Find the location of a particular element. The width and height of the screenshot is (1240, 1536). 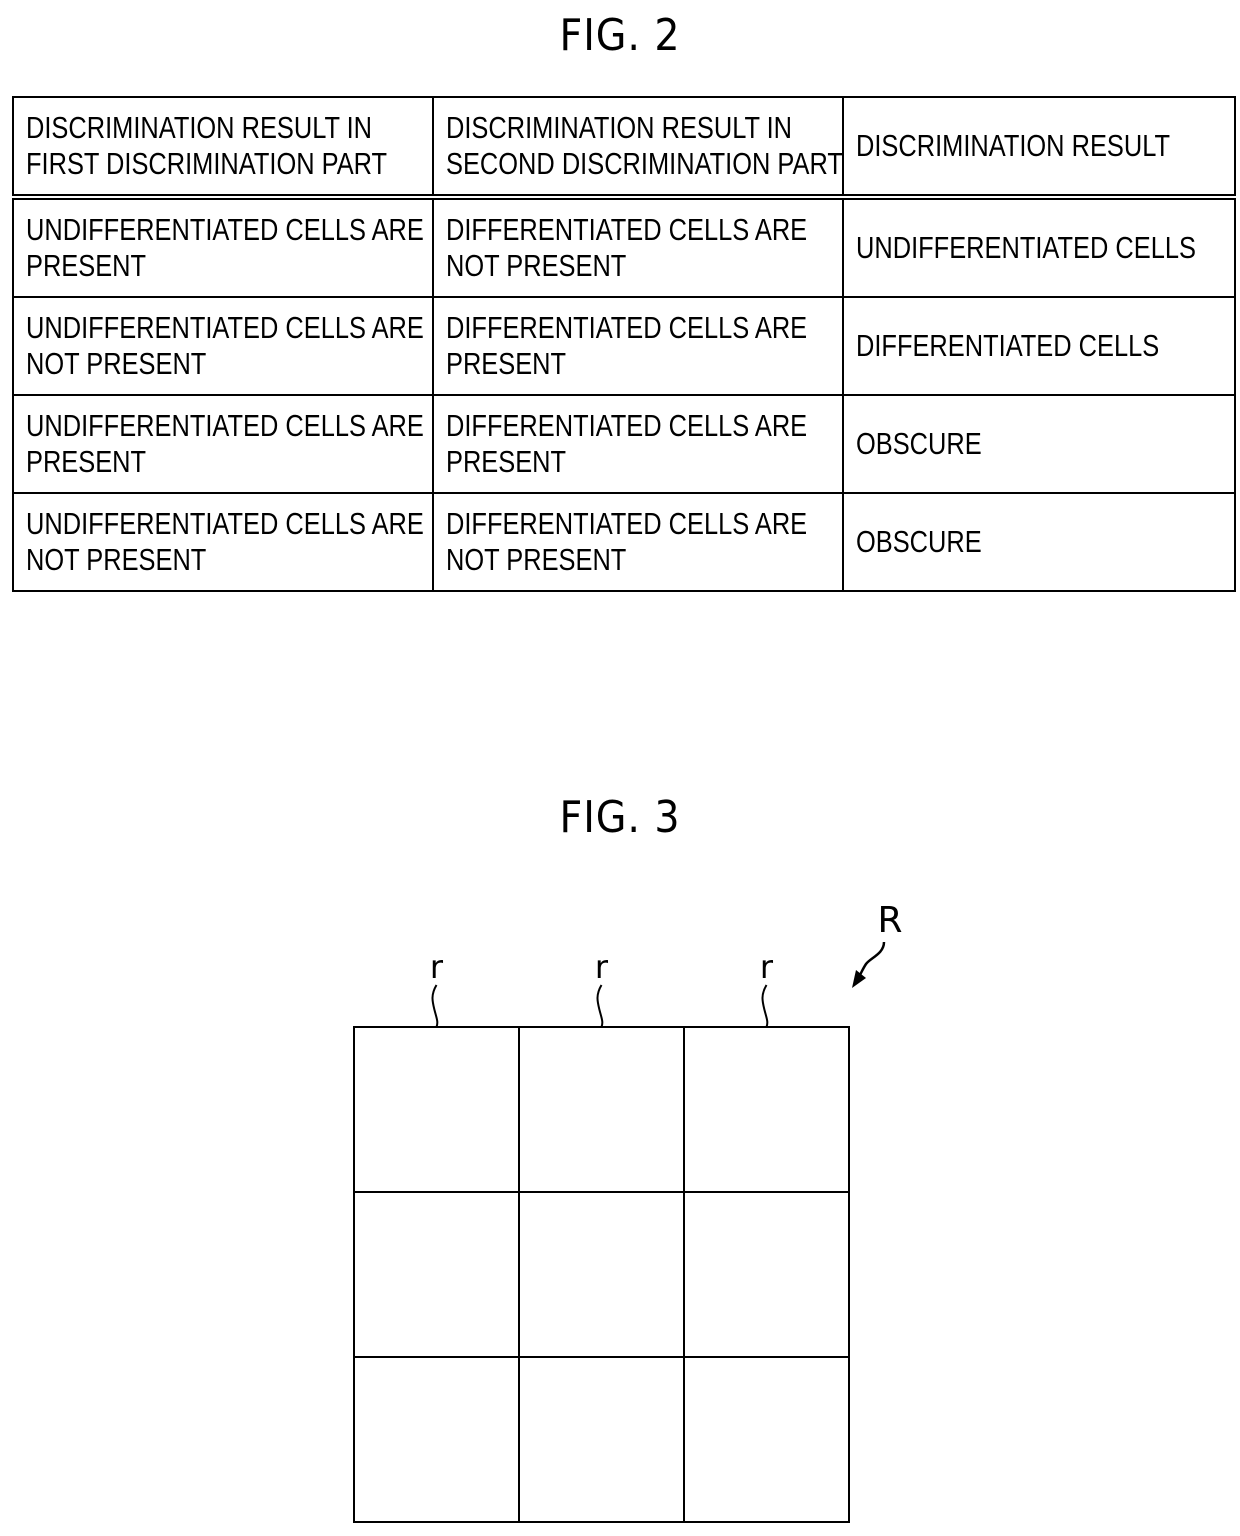

final-result-cell: UNDIFFERENTIATED CELLS is located at coordinates (1039, 247).